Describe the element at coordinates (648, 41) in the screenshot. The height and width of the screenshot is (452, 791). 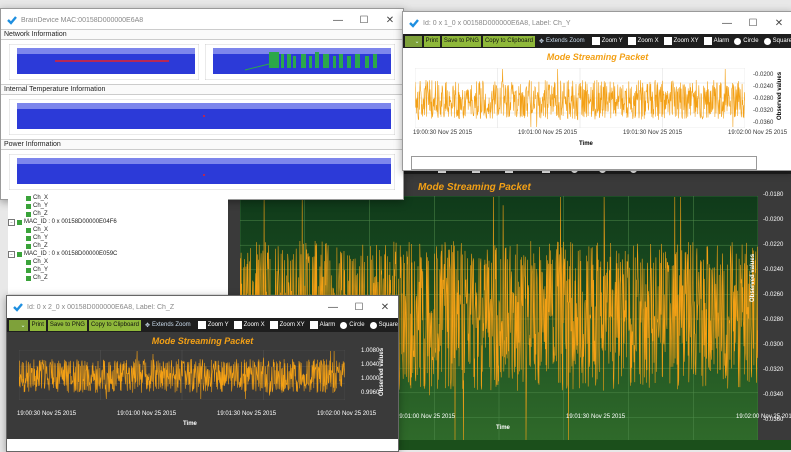
I see `zoom-x-label: Zoom X` at that location.